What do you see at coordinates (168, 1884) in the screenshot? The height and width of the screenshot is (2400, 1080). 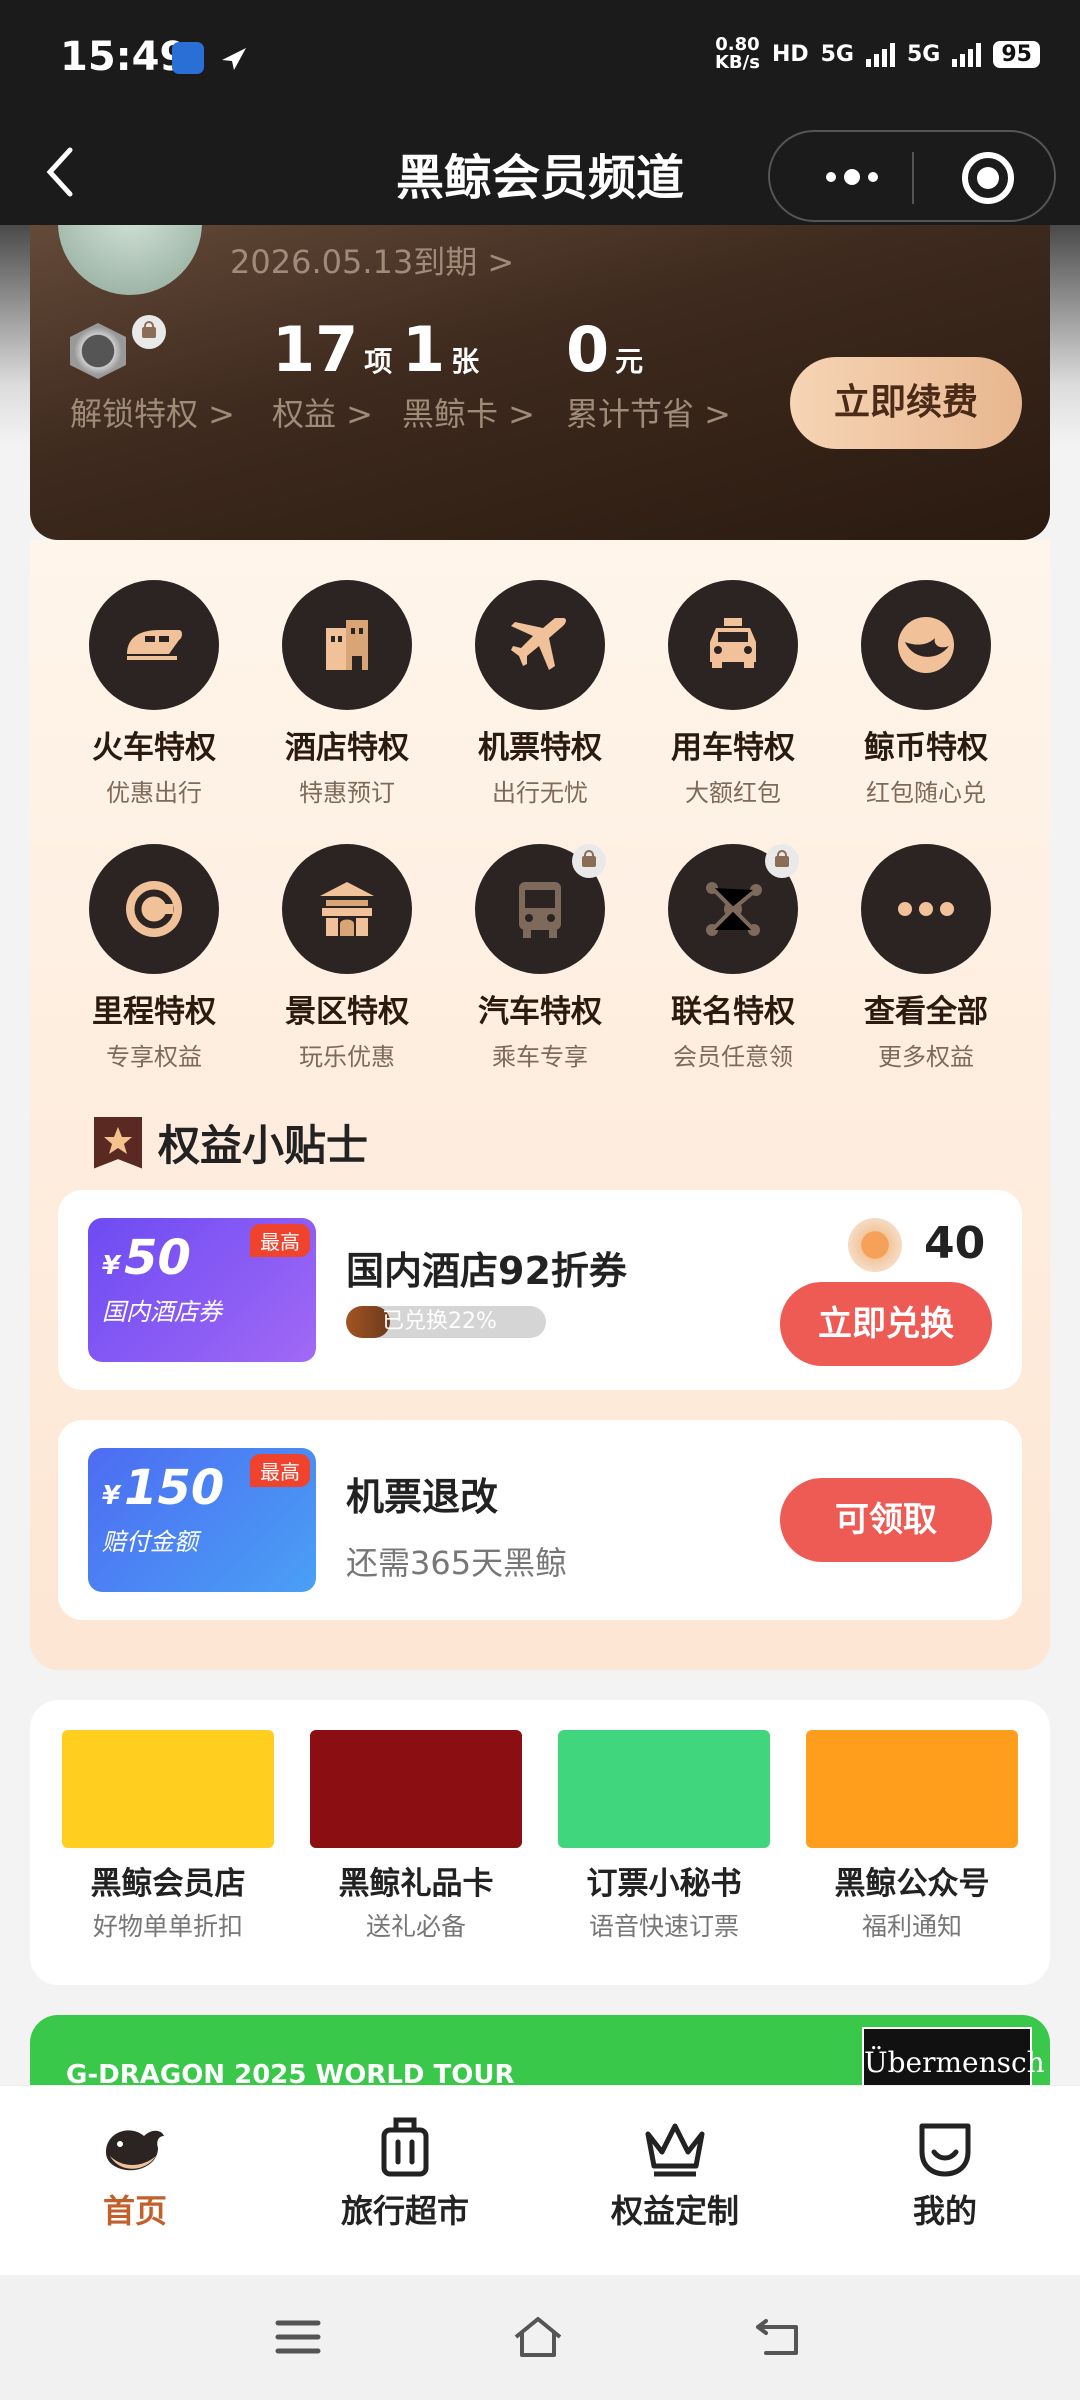 I see `service-title: 黑鲸会员店` at bounding box center [168, 1884].